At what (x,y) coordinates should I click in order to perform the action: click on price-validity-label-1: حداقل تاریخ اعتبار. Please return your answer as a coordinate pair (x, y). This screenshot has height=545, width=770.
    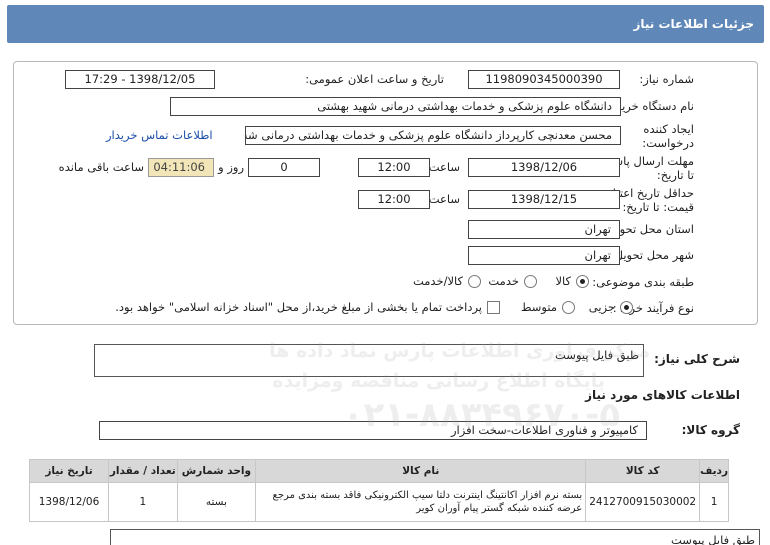
    Looking at the image, I should click on (650, 193).